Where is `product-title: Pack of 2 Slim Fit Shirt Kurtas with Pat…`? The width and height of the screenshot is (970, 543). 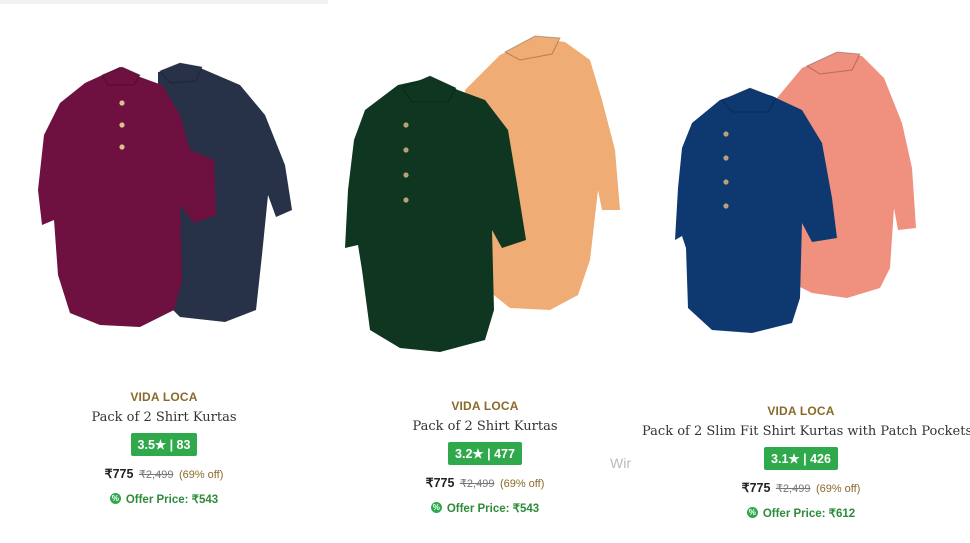
product-title: Pack of 2 Slim Fit Shirt Kurtas with Pat… is located at coordinates (806, 431).